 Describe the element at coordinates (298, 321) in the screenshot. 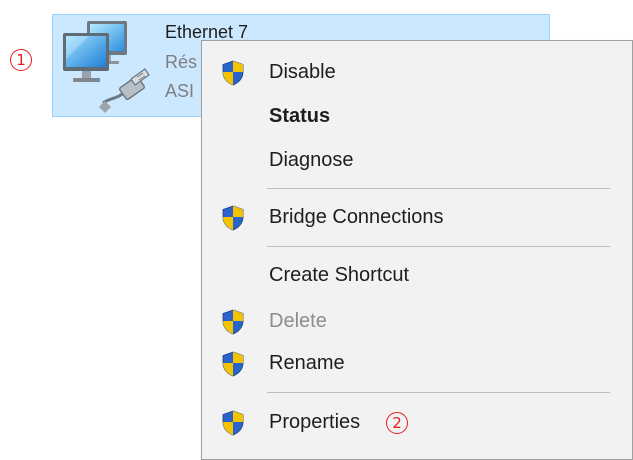

I see `menu-item-label: Delete` at that location.